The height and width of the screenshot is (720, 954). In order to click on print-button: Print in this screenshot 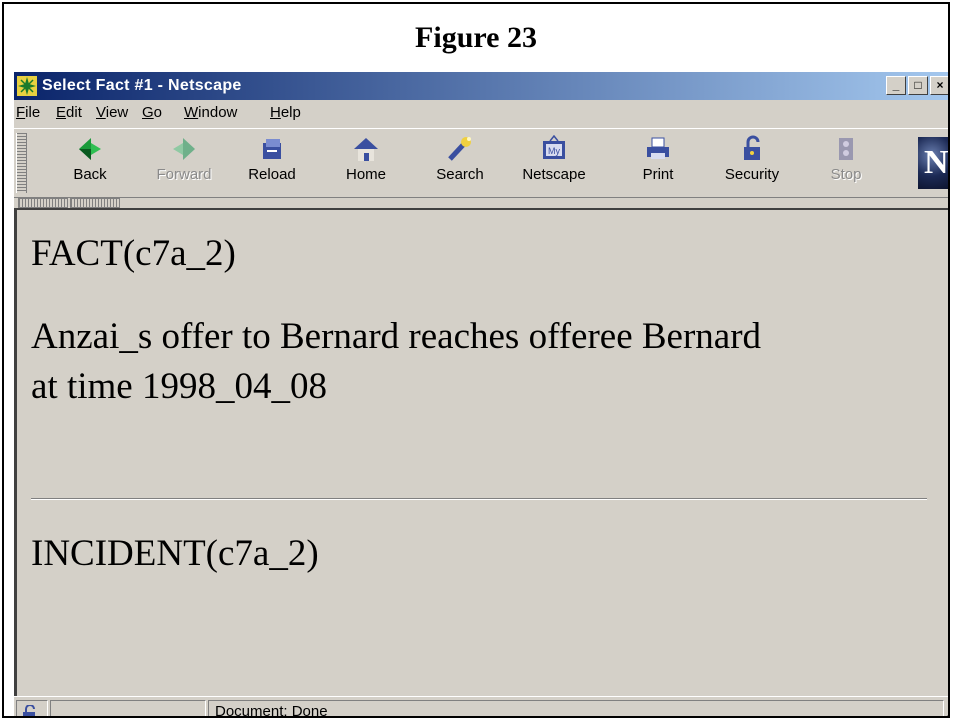, I will do `click(658, 163)`.